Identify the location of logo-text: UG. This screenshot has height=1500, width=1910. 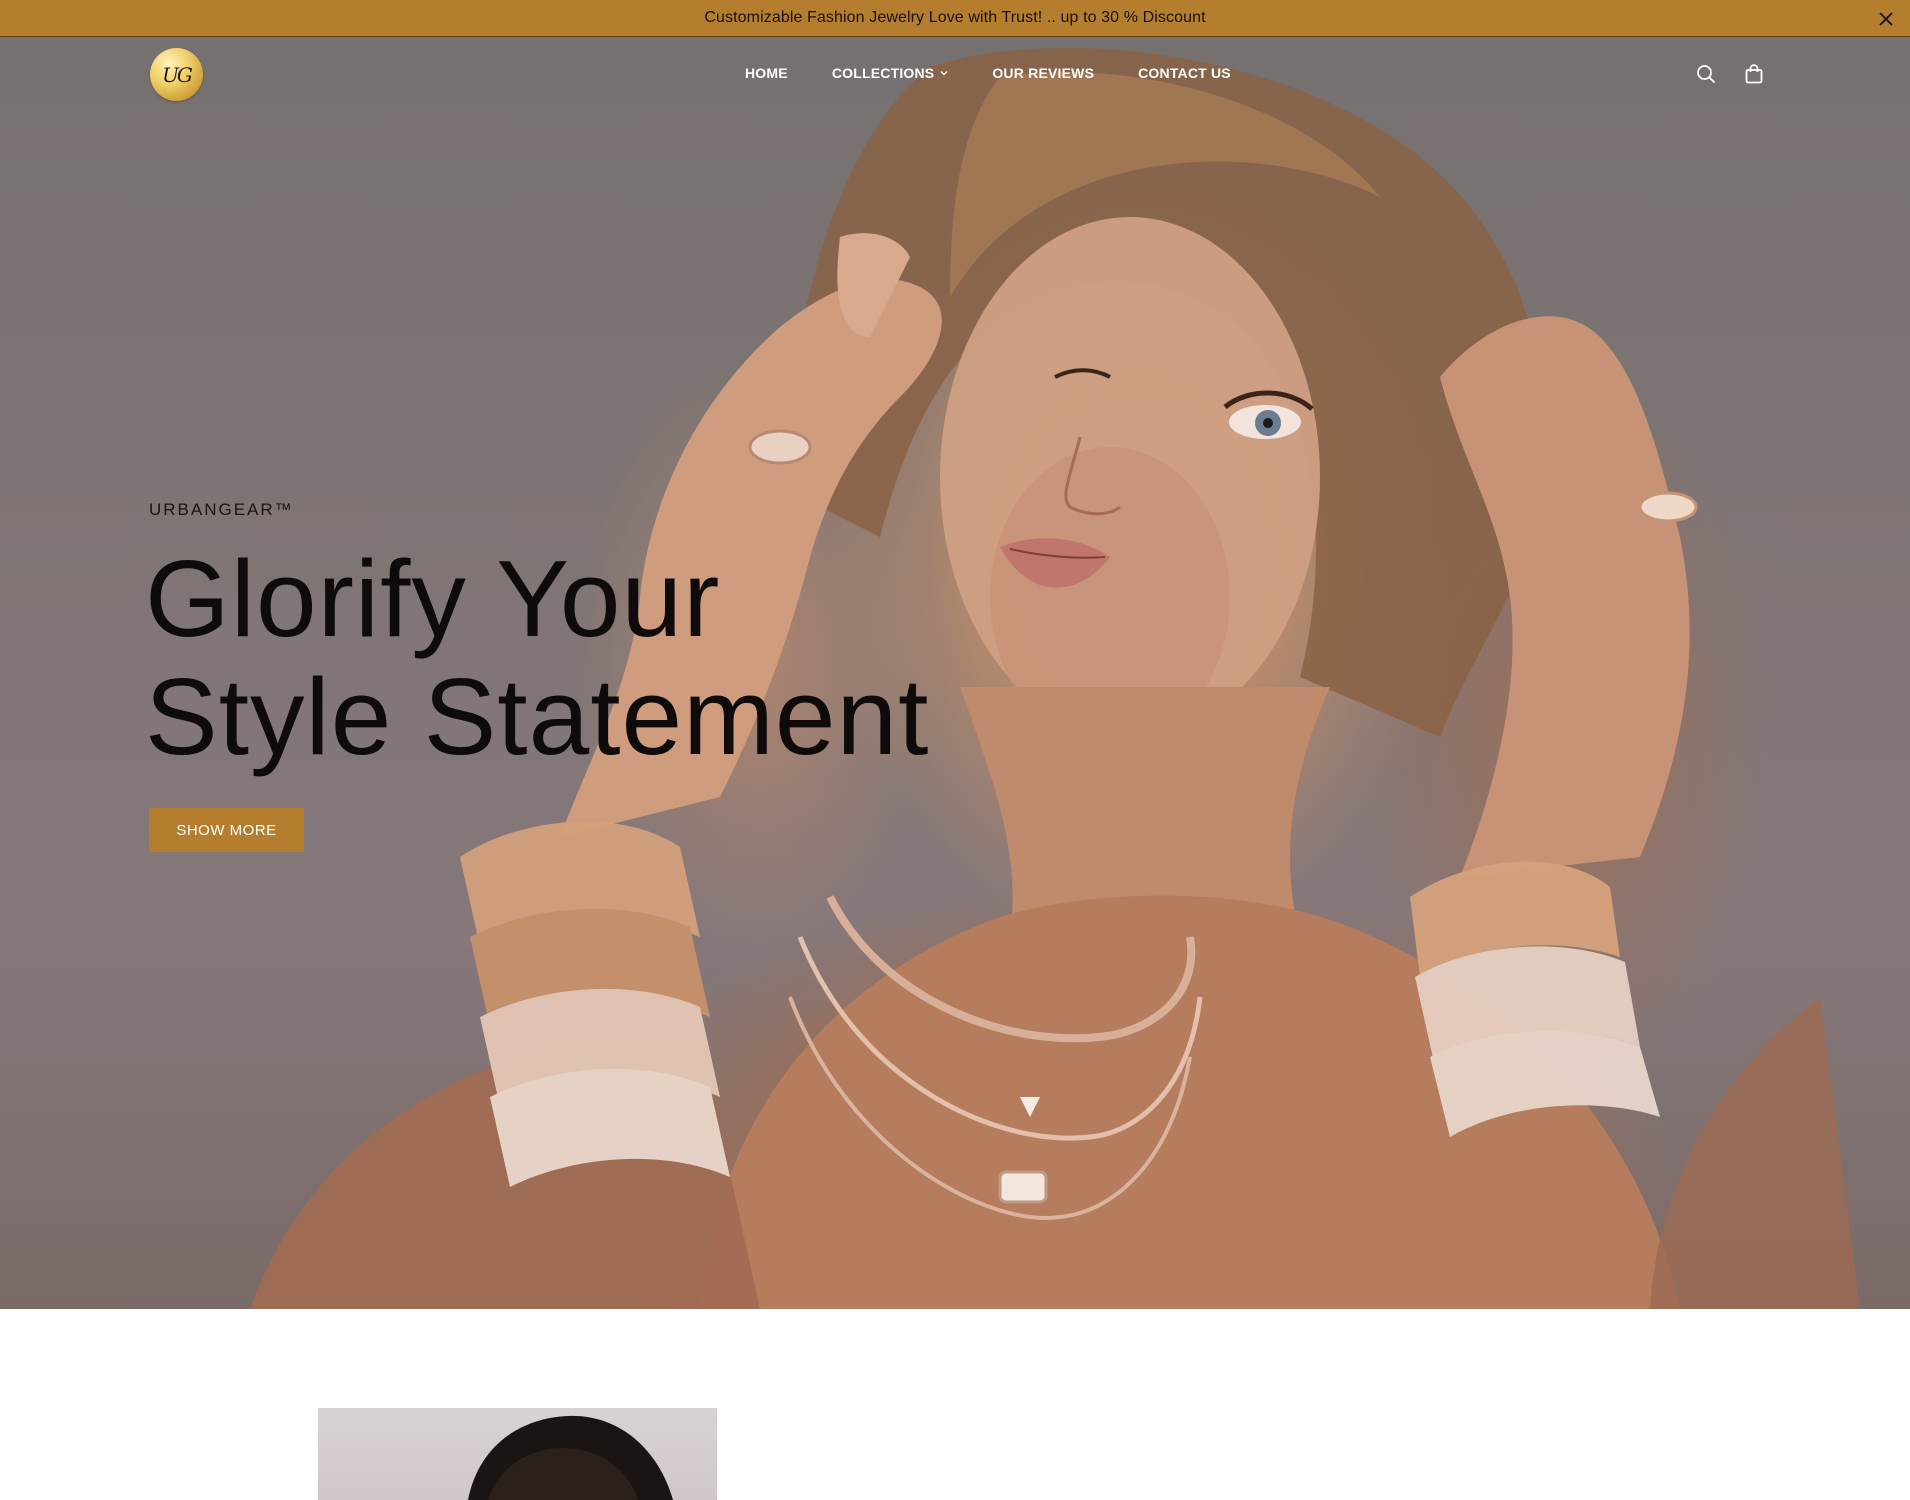
(177, 74).